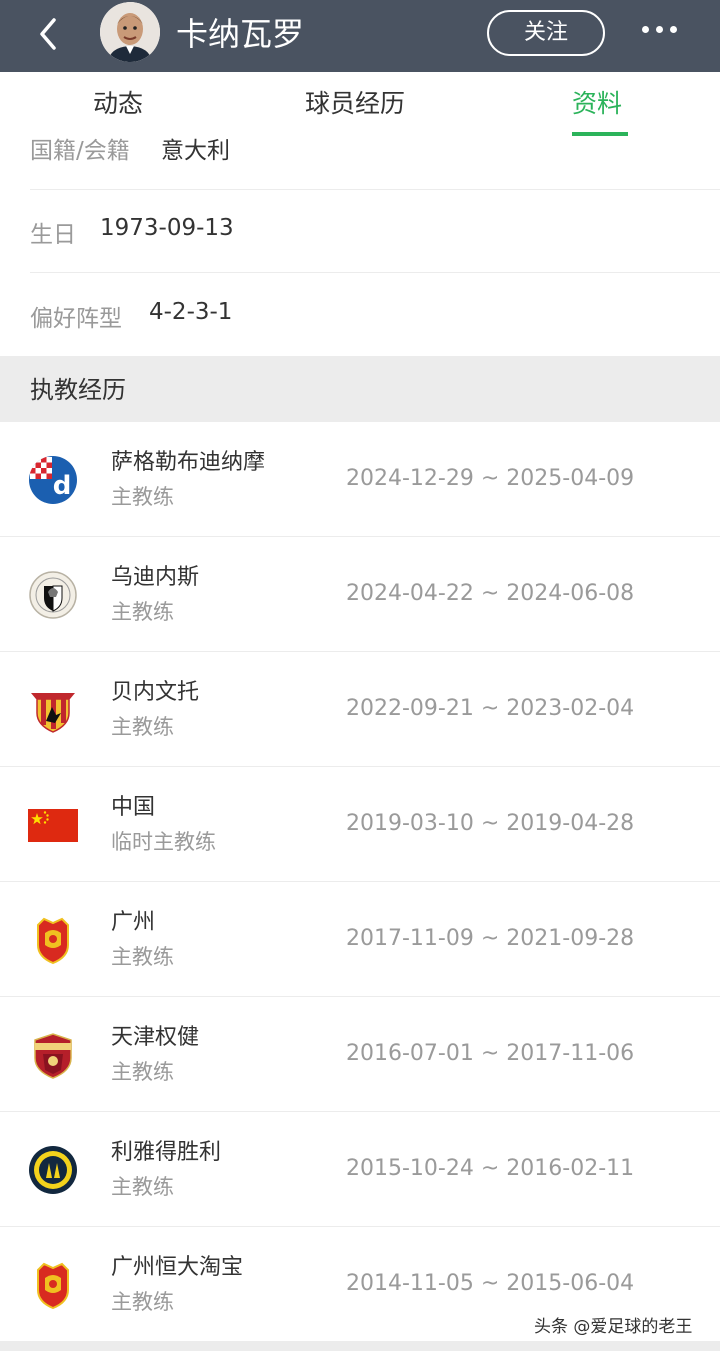 This screenshot has height=1351, width=720. Describe the element at coordinates (546, 33) in the screenshot. I see `follow-button: 关注` at that location.